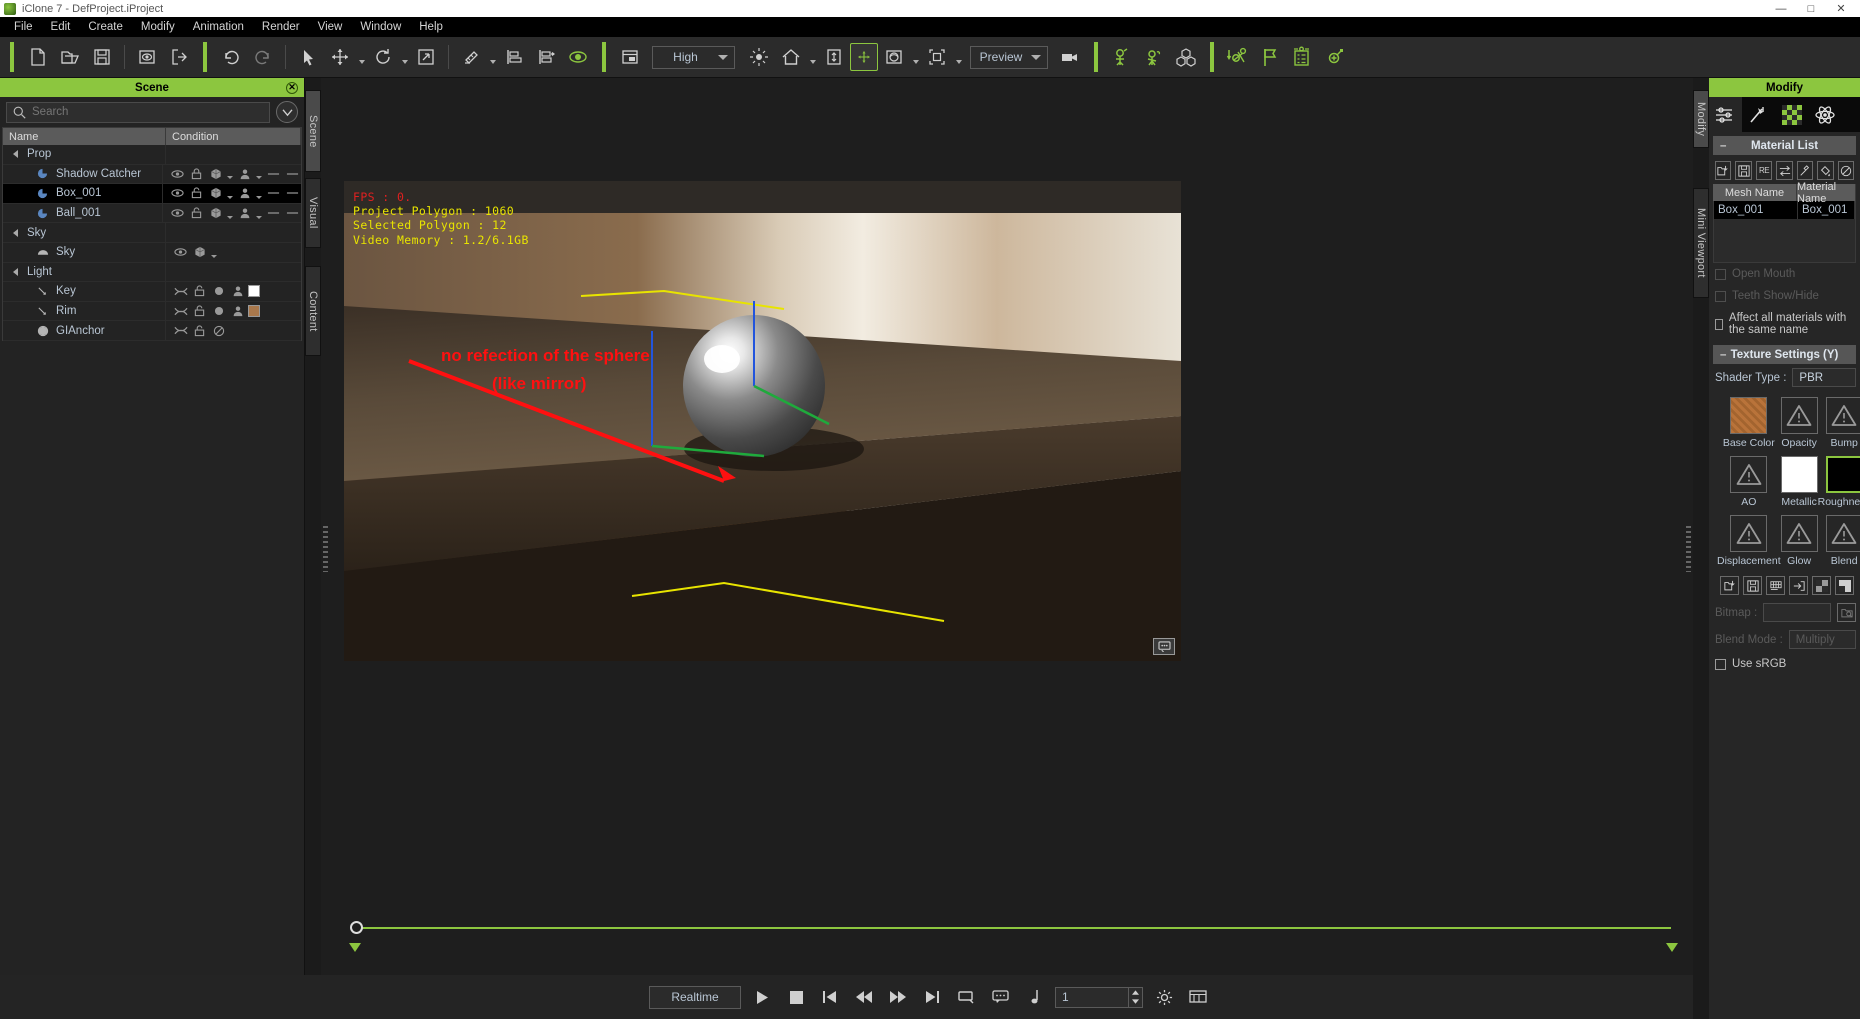 This screenshot has height=1019, width=1860. I want to click on tree-row-name: Ball_001, so click(83, 213).